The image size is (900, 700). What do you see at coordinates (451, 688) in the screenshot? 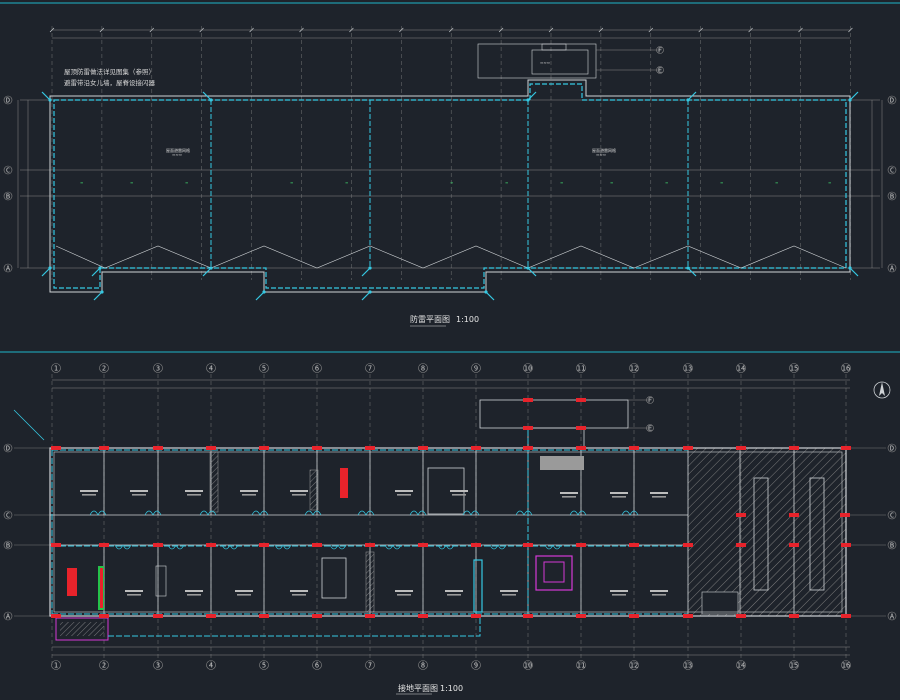
I see `grounding-plan-scale: 1:100` at bounding box center [451, 688].